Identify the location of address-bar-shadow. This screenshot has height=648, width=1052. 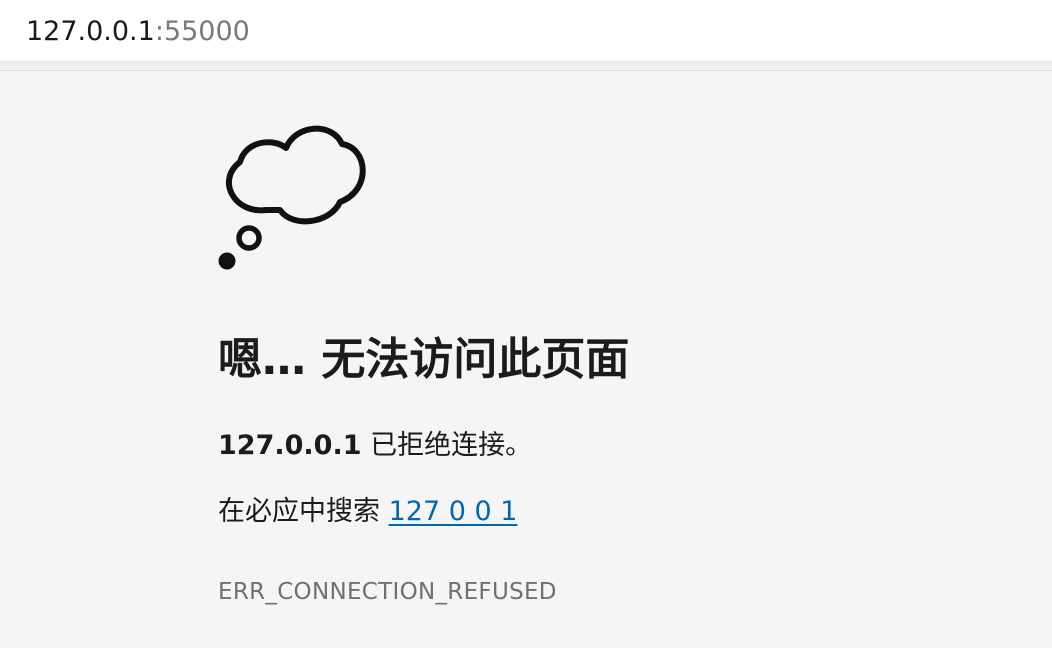
(526, 66).